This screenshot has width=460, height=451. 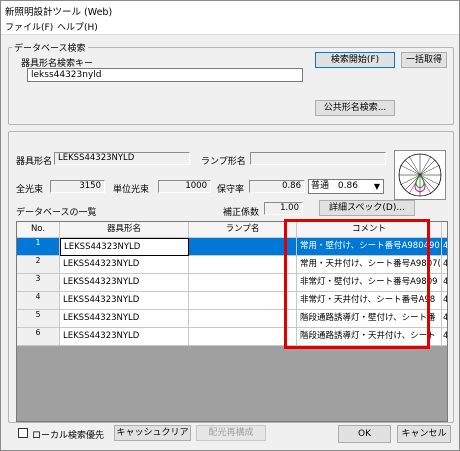 I want to click on polar-diagram-icon, so click(x=420, y=175).